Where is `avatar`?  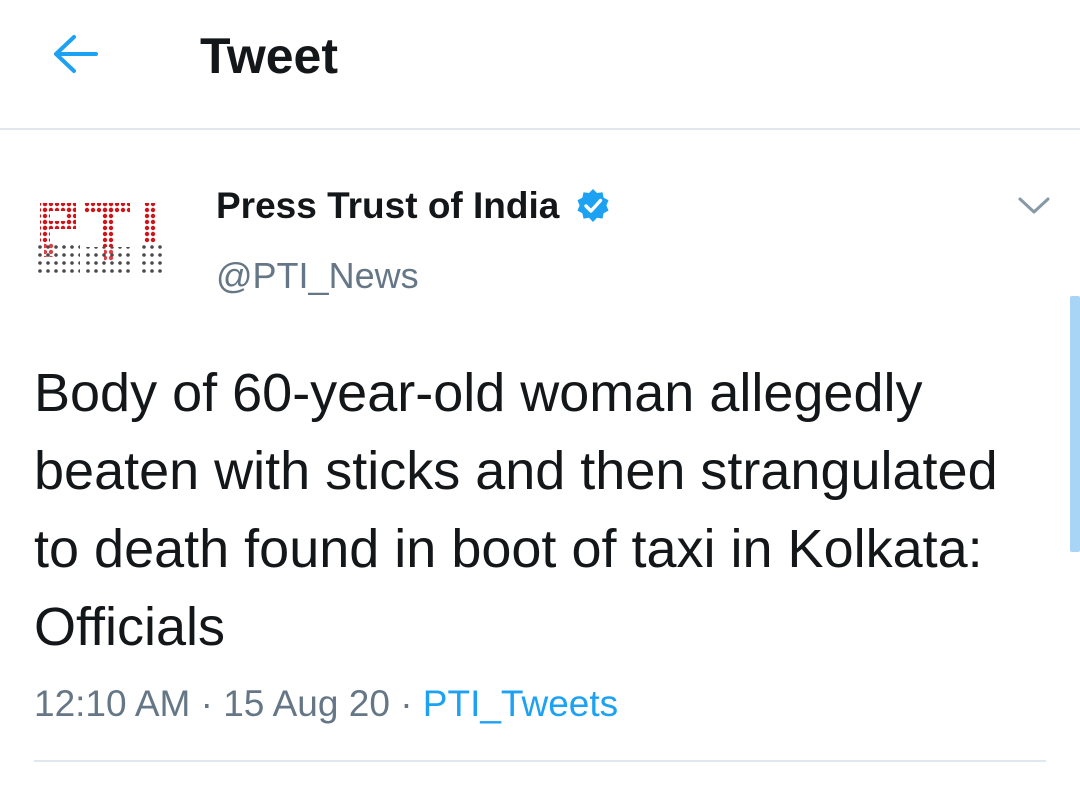
avatar is located at coordinates (106, 240).